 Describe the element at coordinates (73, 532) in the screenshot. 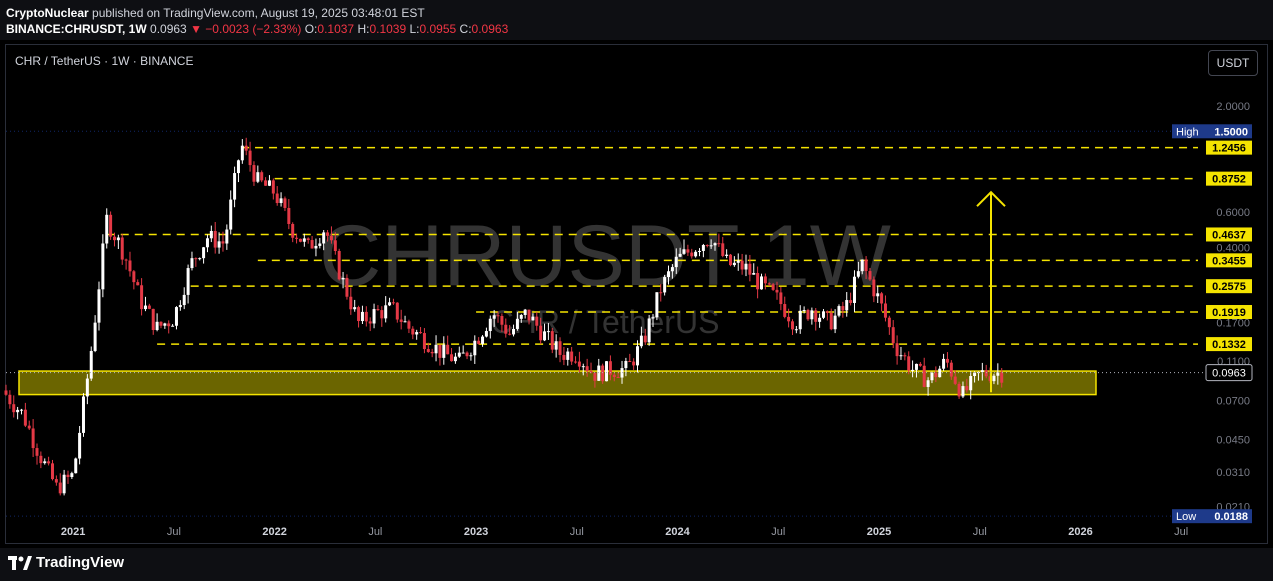

I see `time-axis-label: 2021` at that location.